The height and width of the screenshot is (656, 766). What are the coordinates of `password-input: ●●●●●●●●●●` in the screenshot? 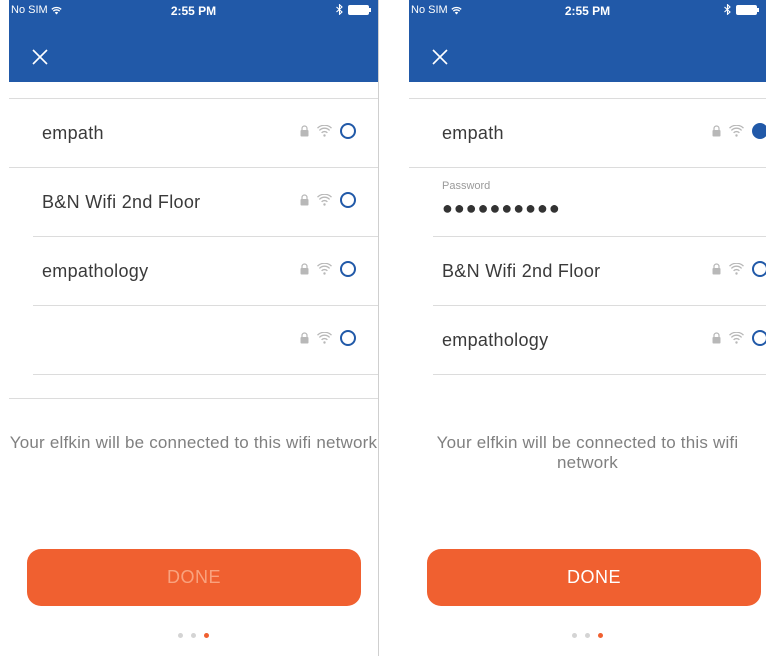 It's located at (501, 208).